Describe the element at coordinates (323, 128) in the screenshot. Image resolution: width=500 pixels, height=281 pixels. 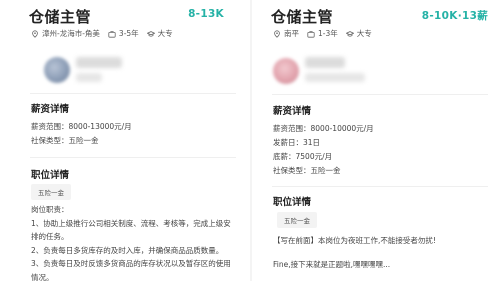
I see `salary-range: 薪资范围：8000-10000元/月` at that location.